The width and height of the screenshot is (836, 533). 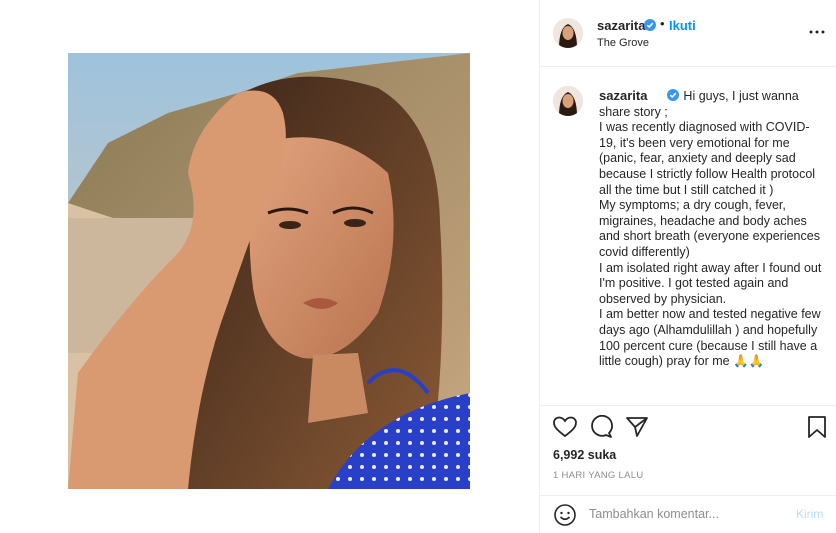 I want to click on post-timestamp: 1 HARI YANG LALU, so click(x=598, y=475).